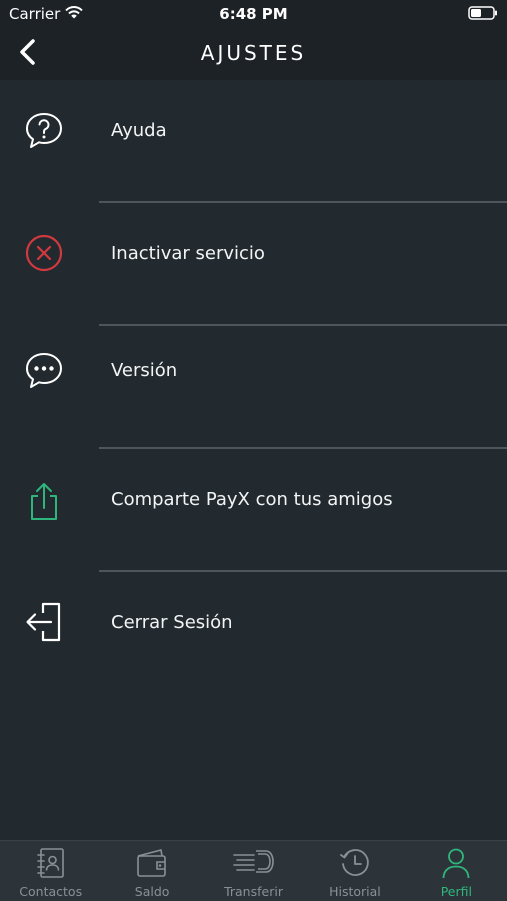 The width and height of the screenshot is (507, 901). What do you see at coordinates (51, 891) in the screenshot?
I see `tab-label: Contactos` at bounding box center [51, 891].